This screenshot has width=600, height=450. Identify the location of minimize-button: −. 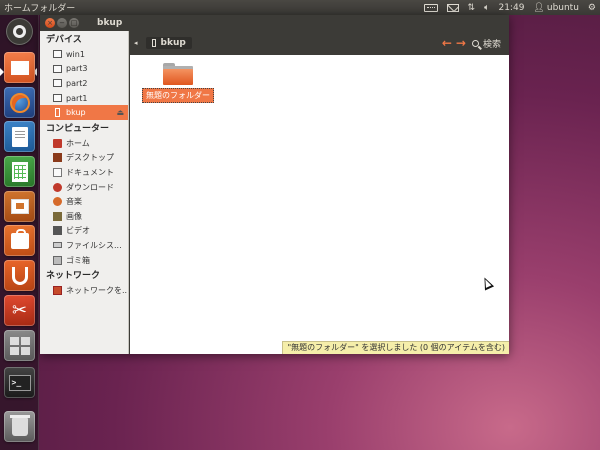
(62, 23).